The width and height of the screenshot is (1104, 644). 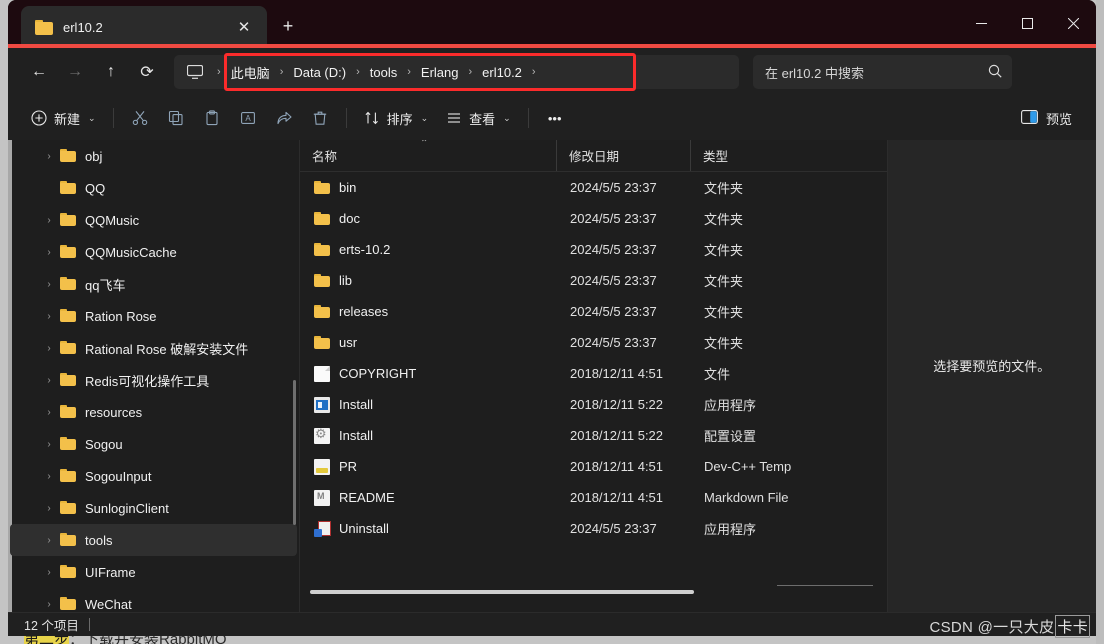 What do you see at coordinates (1027, 23) in the screenshot?
I see `maximize-icon` at bounding box center [1027, 23].